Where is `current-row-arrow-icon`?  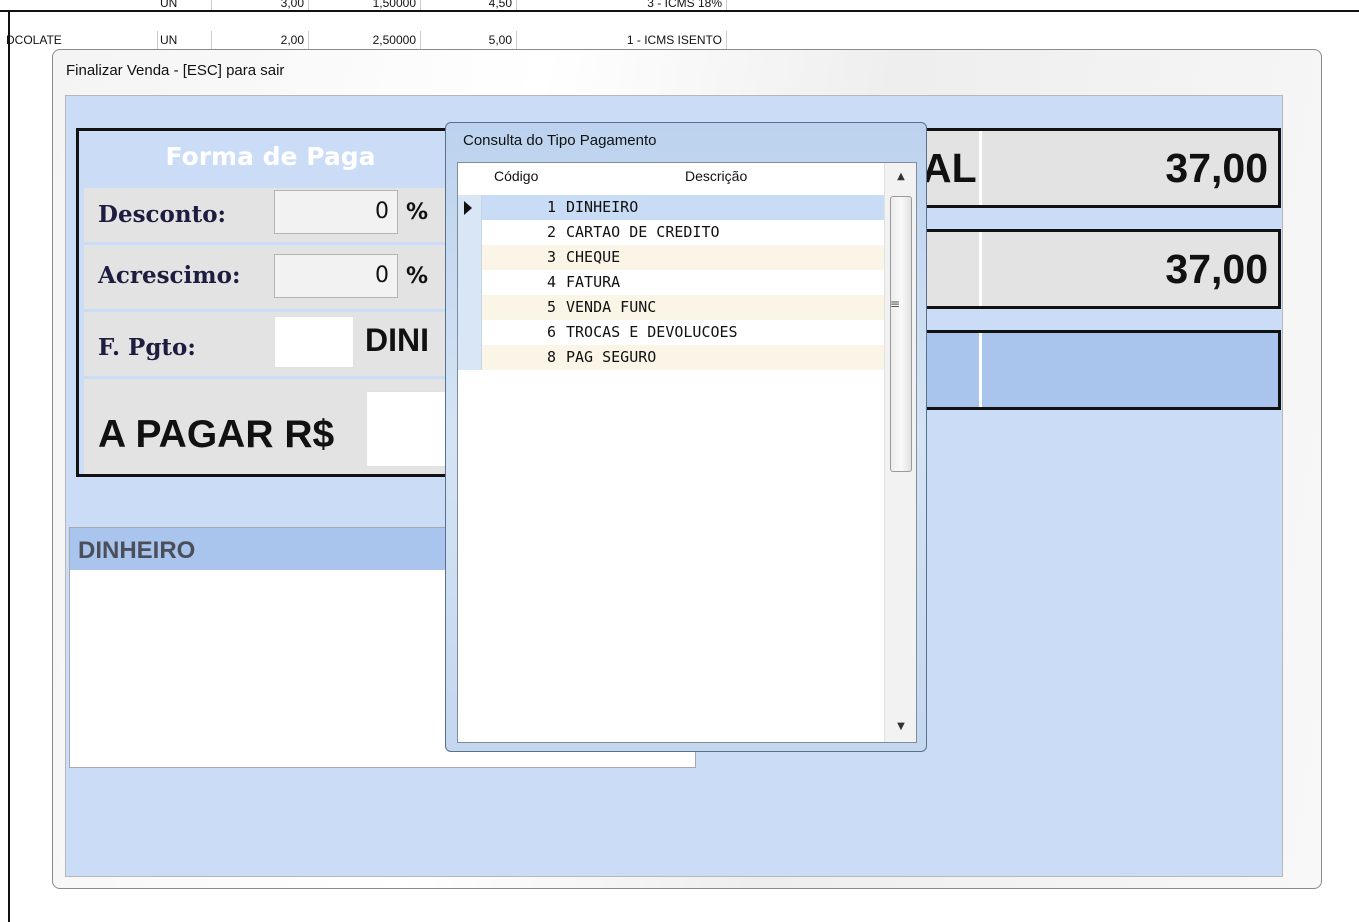
current-row-arrow-icon is located at coordinates (468, 208).